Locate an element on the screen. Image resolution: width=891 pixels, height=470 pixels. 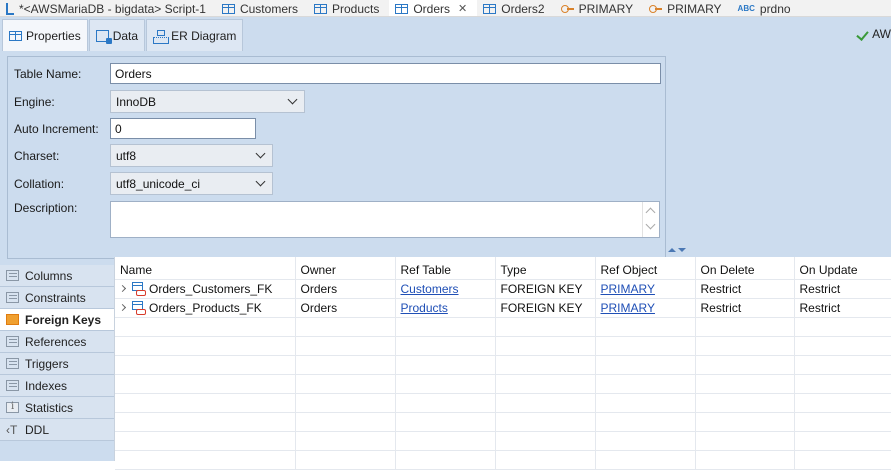
script-icon is located at coordinates (10, 8).